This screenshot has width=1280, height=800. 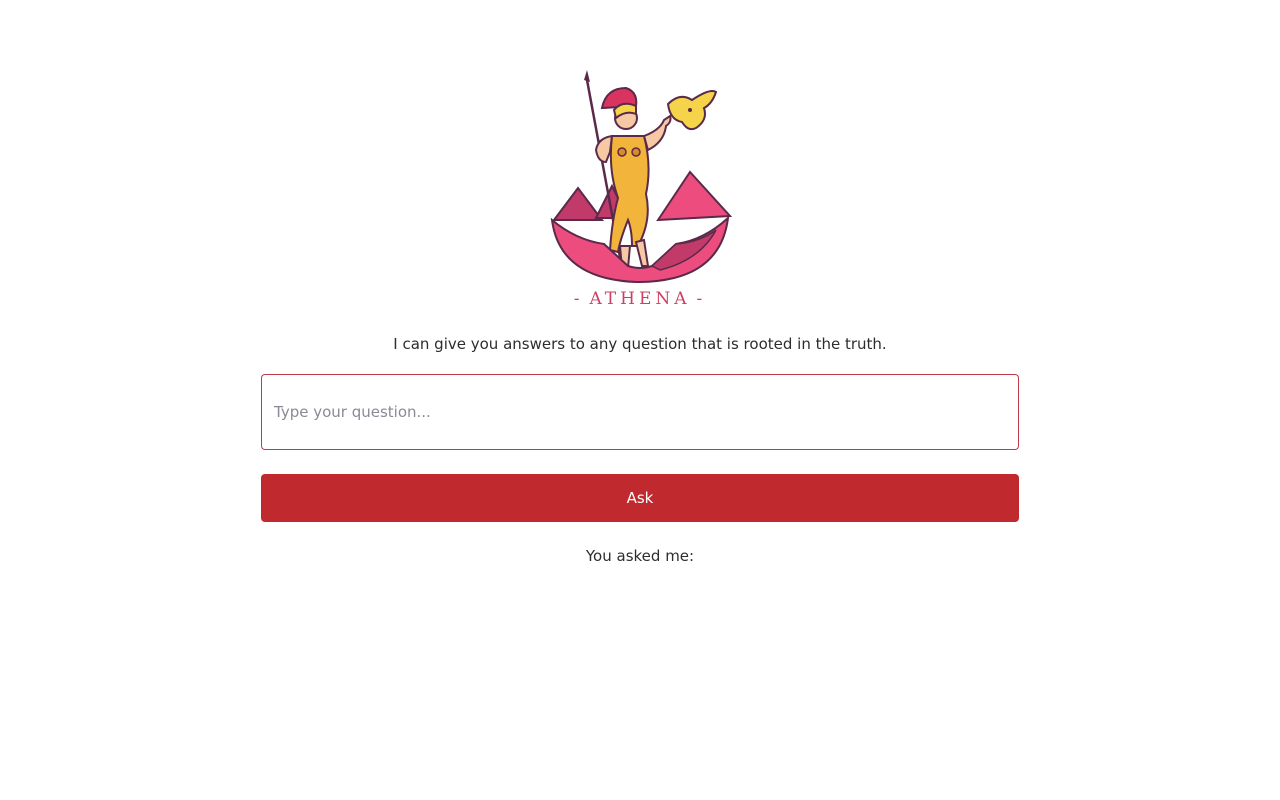 What do you see at coordinates (640, 195) in the screenshot?
I see `athena-logo-icon` at bounding box center [640, 195].